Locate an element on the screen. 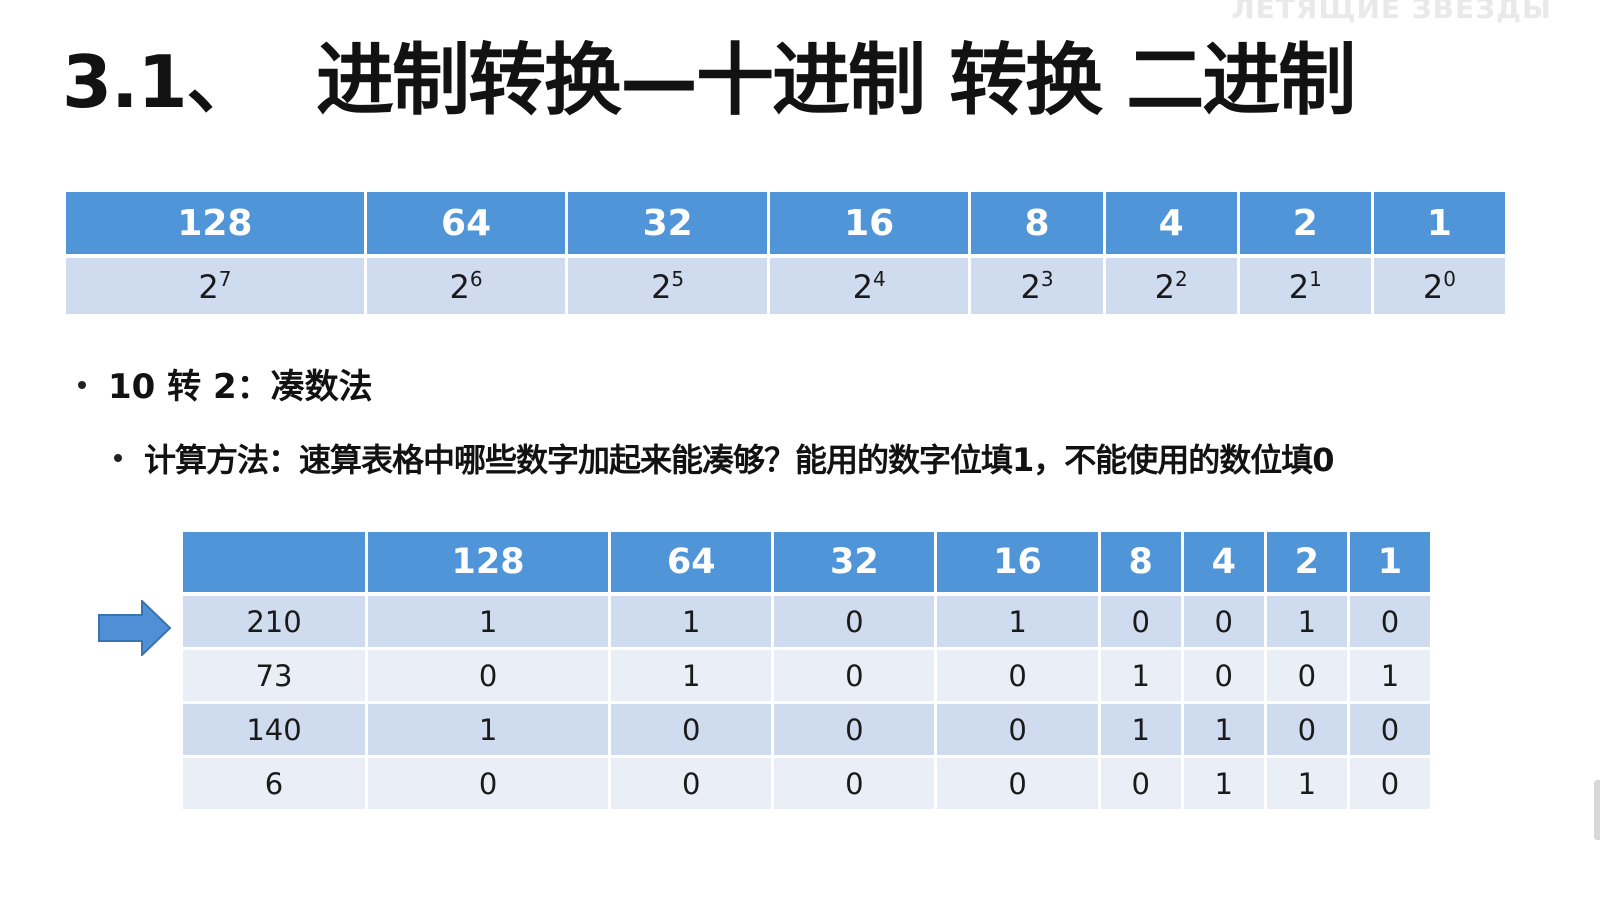 Image resolution: width=1600 pixels, height=901 pixels. power-exponent: 0 is located at coordinates (1449, 278).